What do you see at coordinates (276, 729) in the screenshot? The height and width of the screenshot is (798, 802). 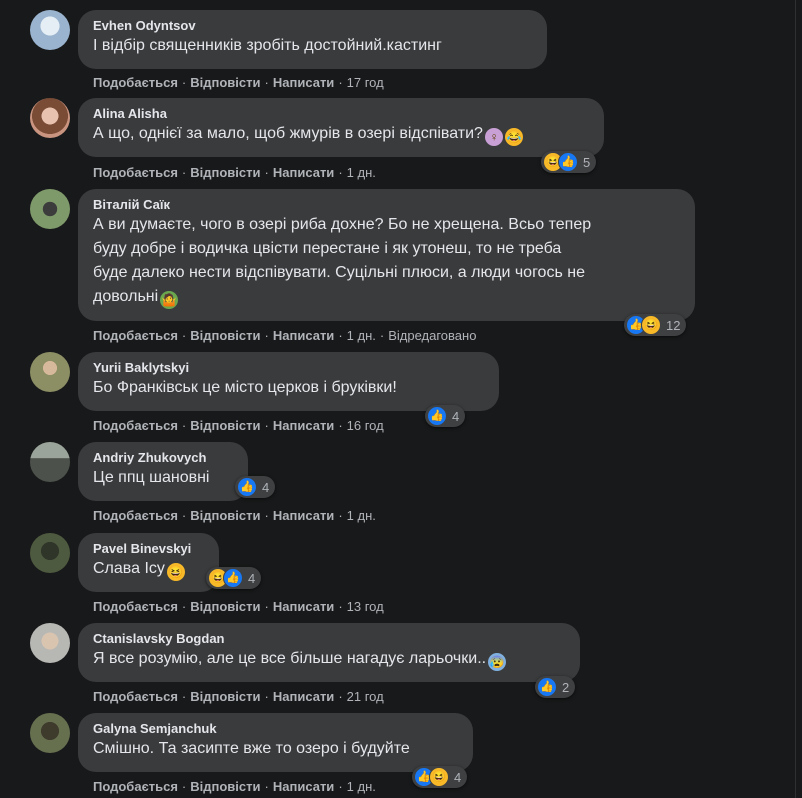 I see `comment-author: Galyna Semjanchuk` at bounding box center [276, 729].